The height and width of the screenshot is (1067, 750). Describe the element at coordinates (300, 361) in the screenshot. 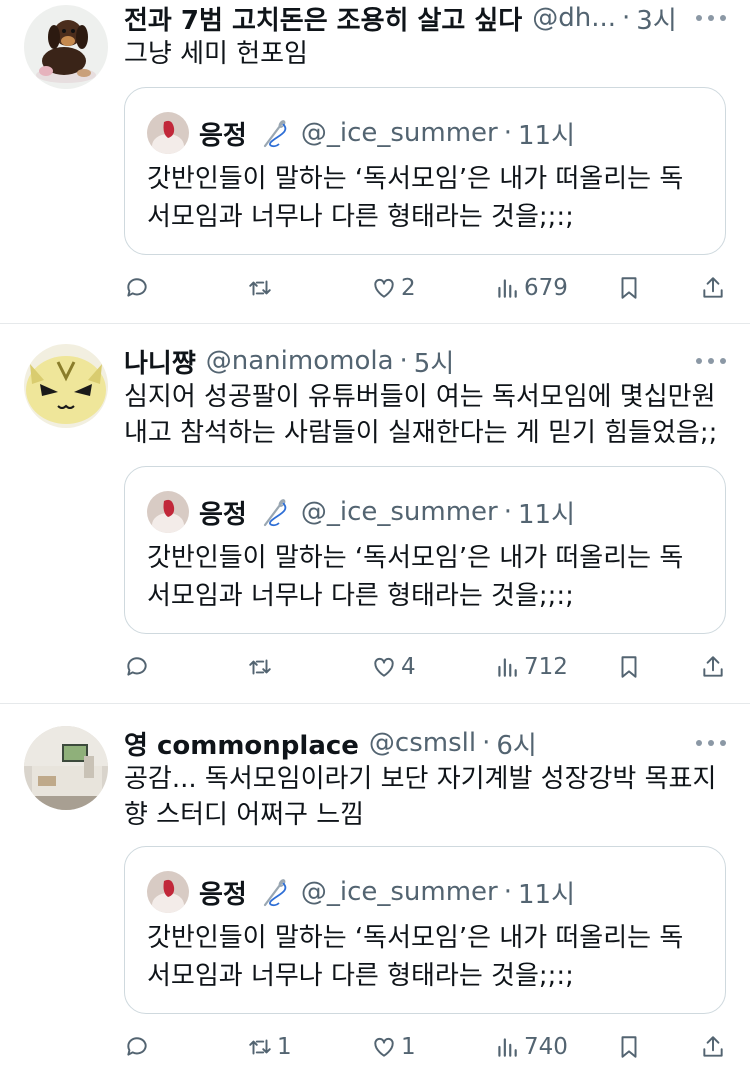

I see `user-handle: @nanimomola` at that location.